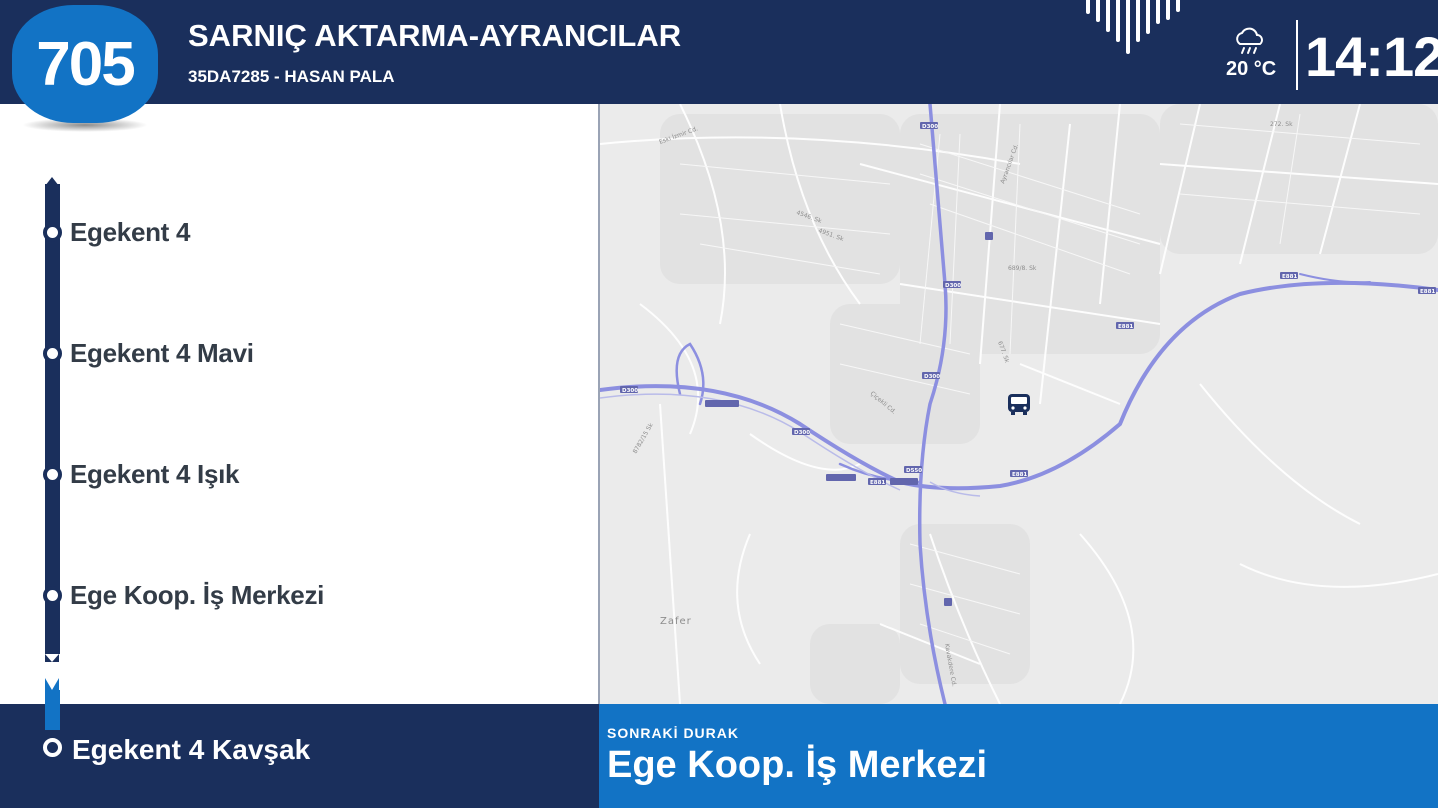 The height and width of the screenshot is (808, 1438). I want to click on header-divider, so click(1297, 55).